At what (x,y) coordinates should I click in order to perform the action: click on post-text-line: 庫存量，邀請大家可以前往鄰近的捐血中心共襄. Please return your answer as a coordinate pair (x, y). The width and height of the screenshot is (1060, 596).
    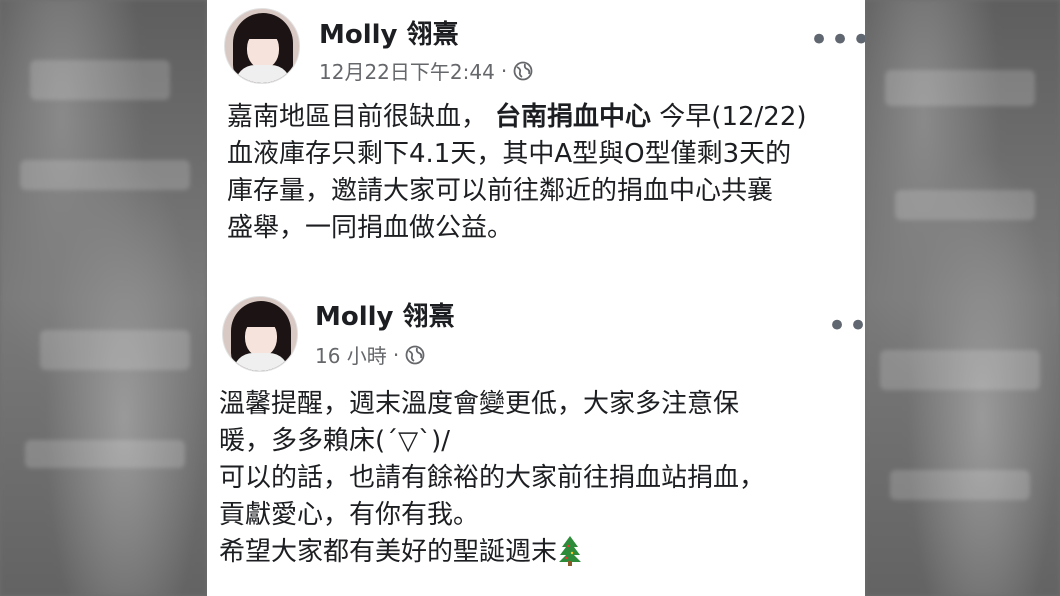
    Looking at the image, I should click on (500, 191).